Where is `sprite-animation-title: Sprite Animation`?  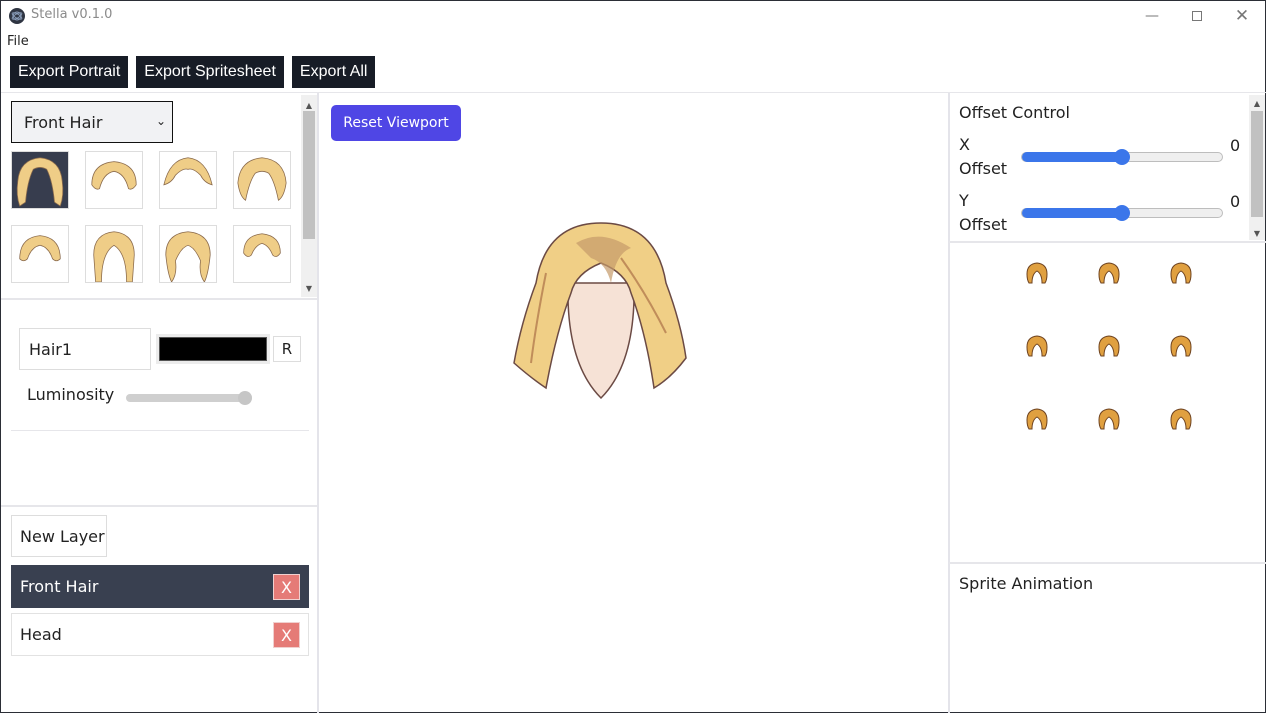 sprite-animation-title: Sprite Animation is located at coordinates (1026, 583).